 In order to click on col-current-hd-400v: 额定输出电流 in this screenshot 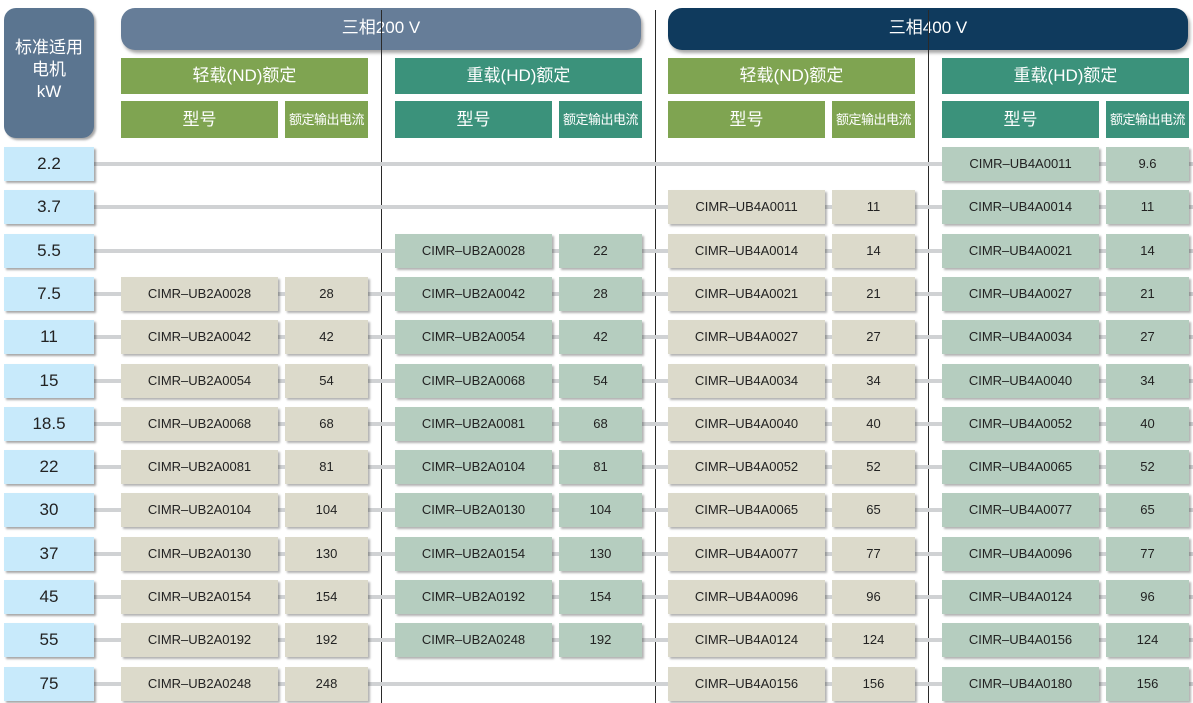, I will do `click(1147, 119)`.